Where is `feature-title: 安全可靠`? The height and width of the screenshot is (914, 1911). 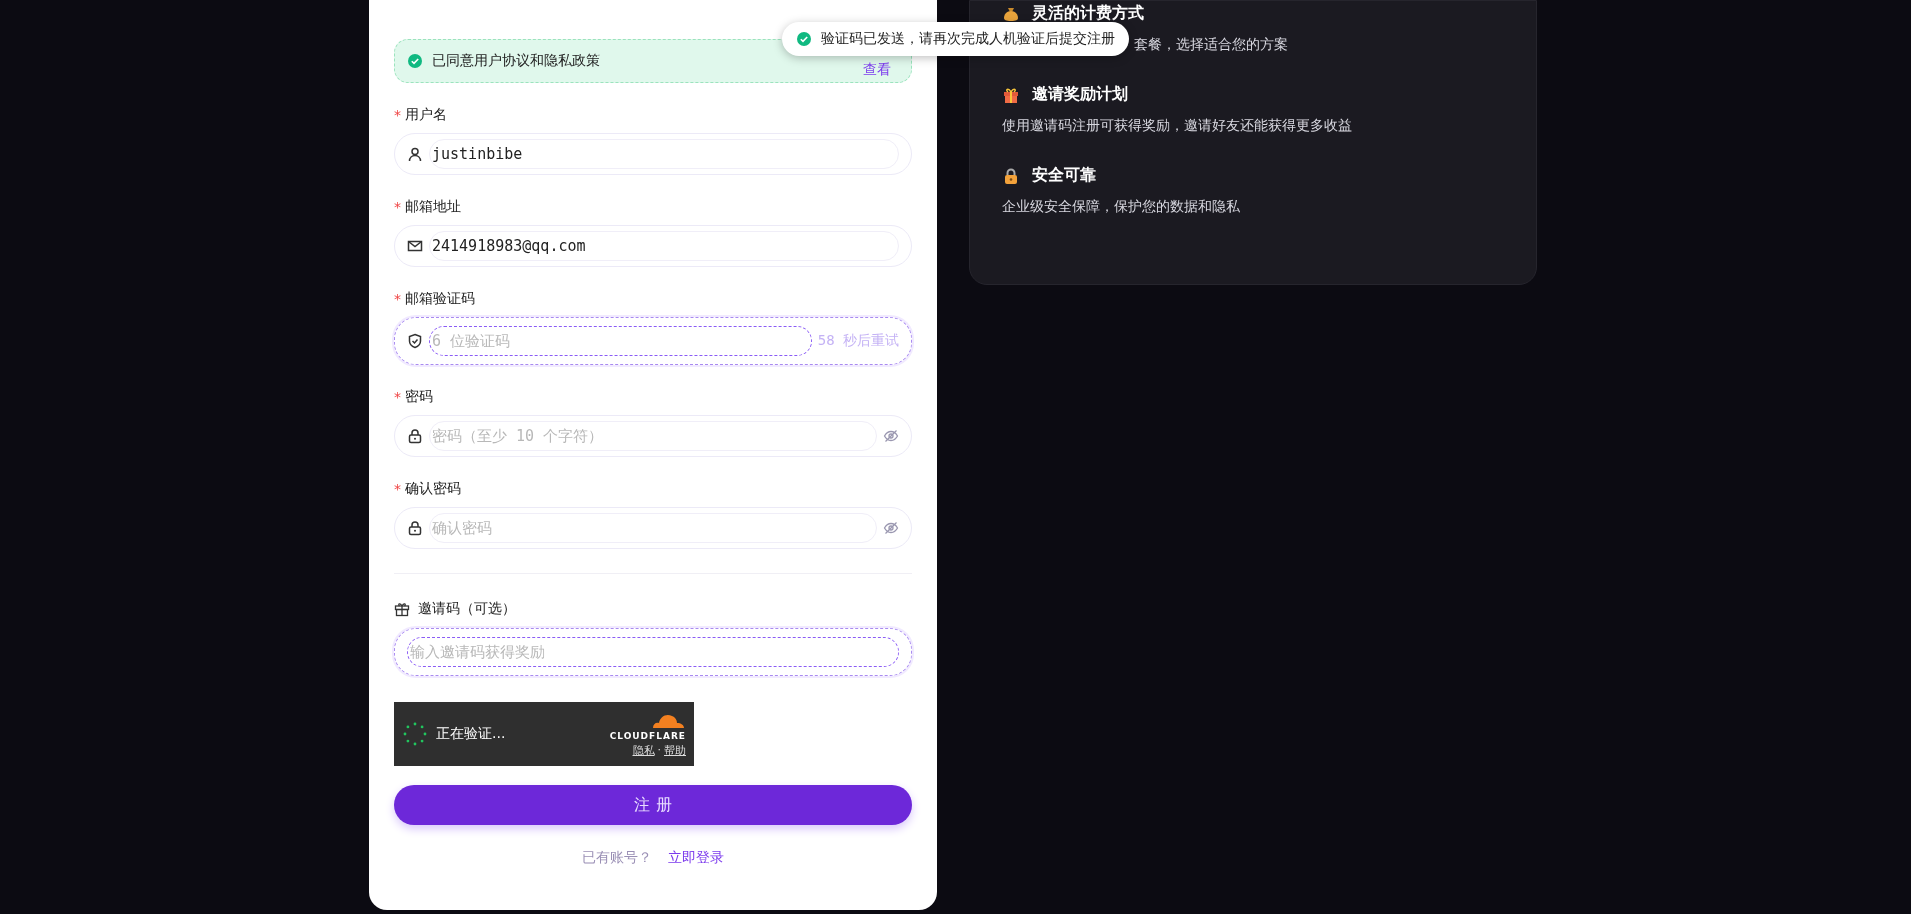 feature-title: 安全可靠 is located at coordinates (1064, 175).